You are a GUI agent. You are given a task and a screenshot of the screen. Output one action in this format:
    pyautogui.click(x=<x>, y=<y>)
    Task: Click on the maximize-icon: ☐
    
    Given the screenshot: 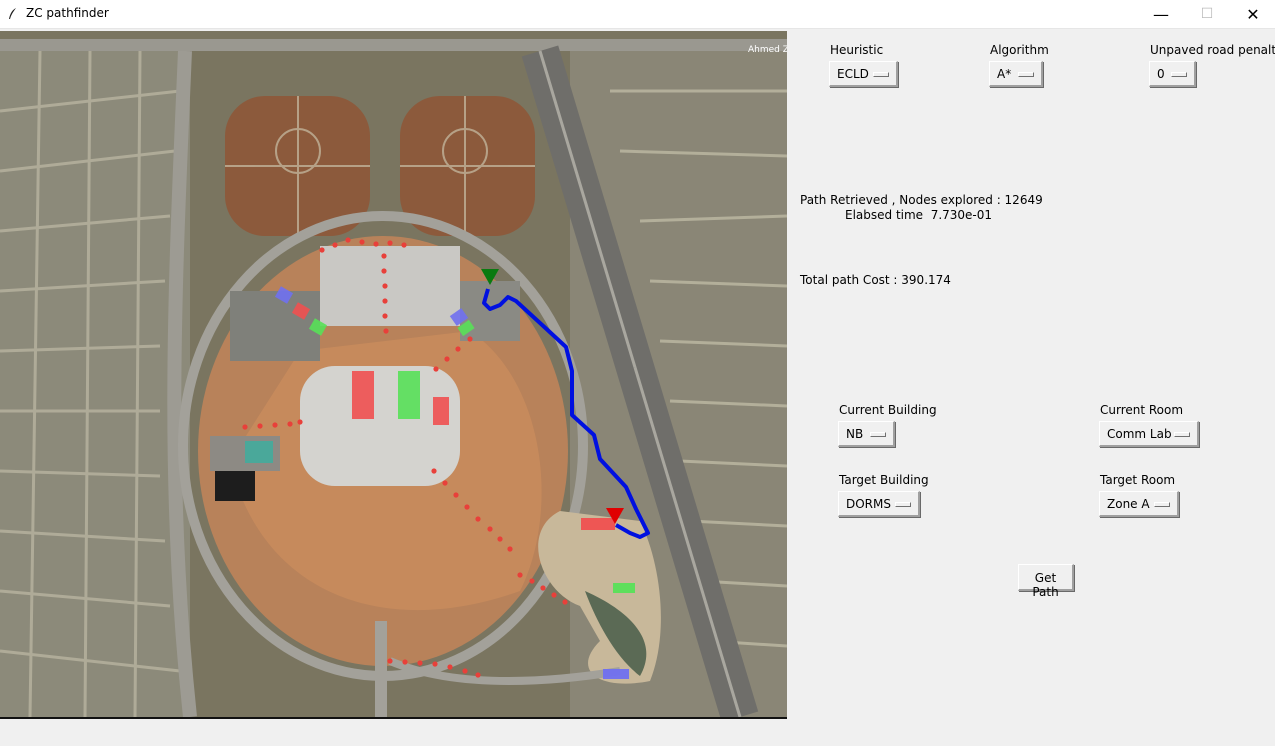 What is the action you would take?
    pyautogui.click(x=1207, y=14)
    